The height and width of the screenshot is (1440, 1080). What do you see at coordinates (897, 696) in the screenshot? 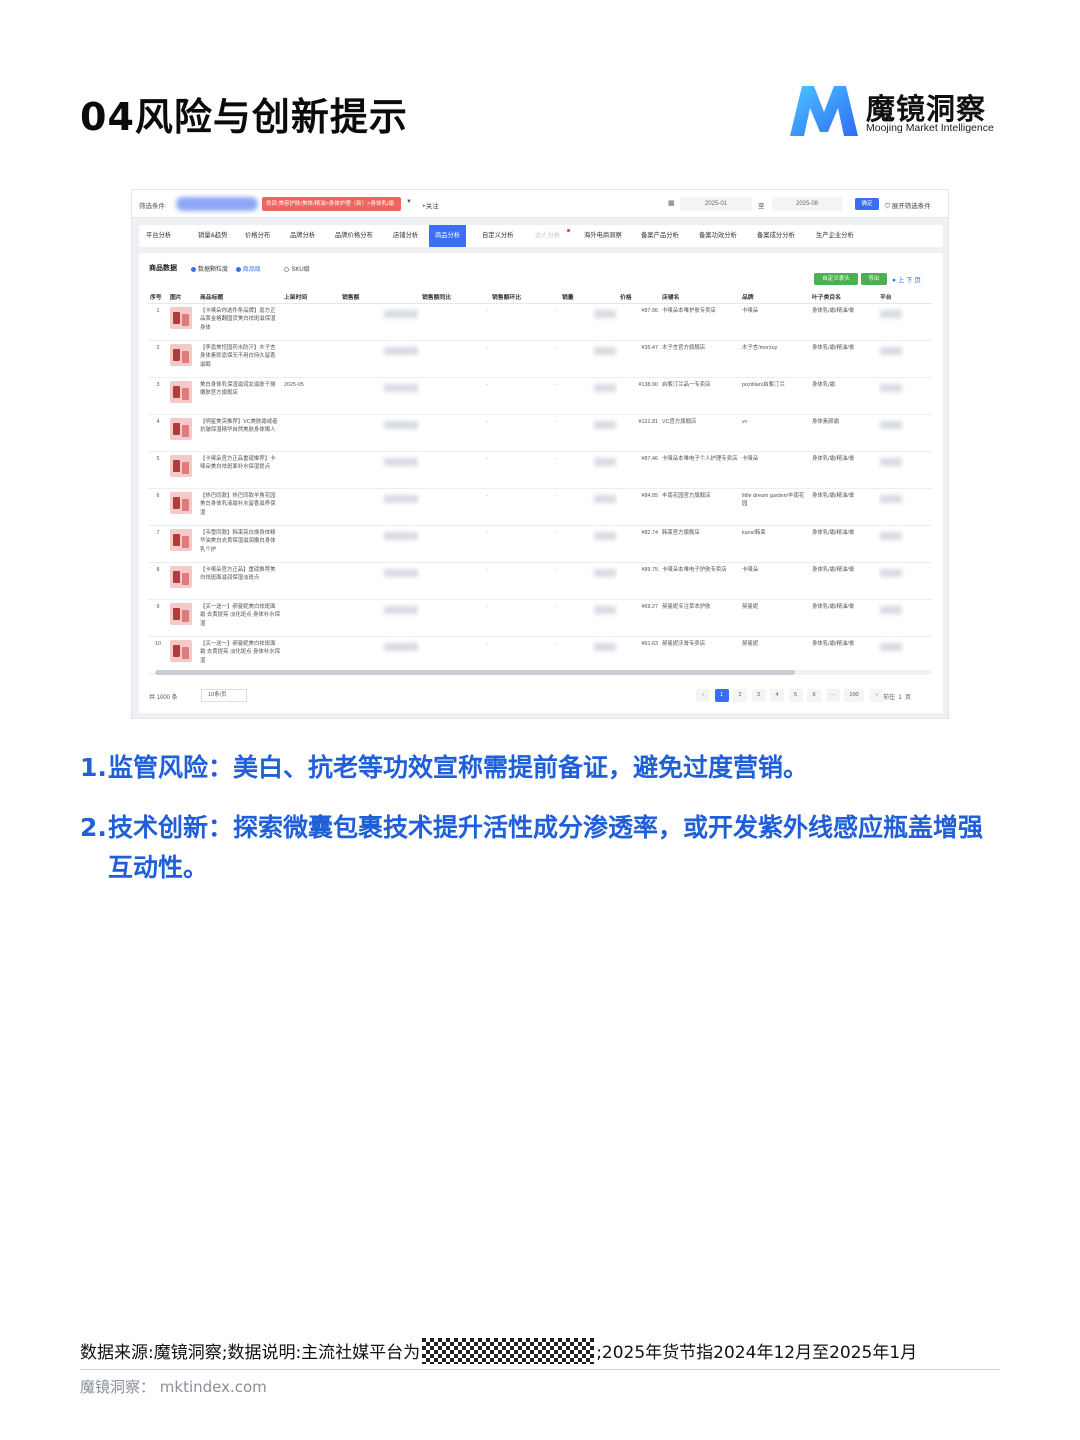
I see `goto-page: 前往 1 页` at bounding box center [897, 696].